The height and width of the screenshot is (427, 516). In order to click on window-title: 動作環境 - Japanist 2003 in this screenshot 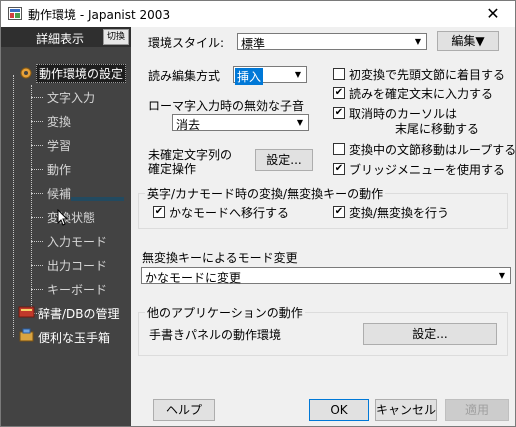, I will do `click(99, 15)`.